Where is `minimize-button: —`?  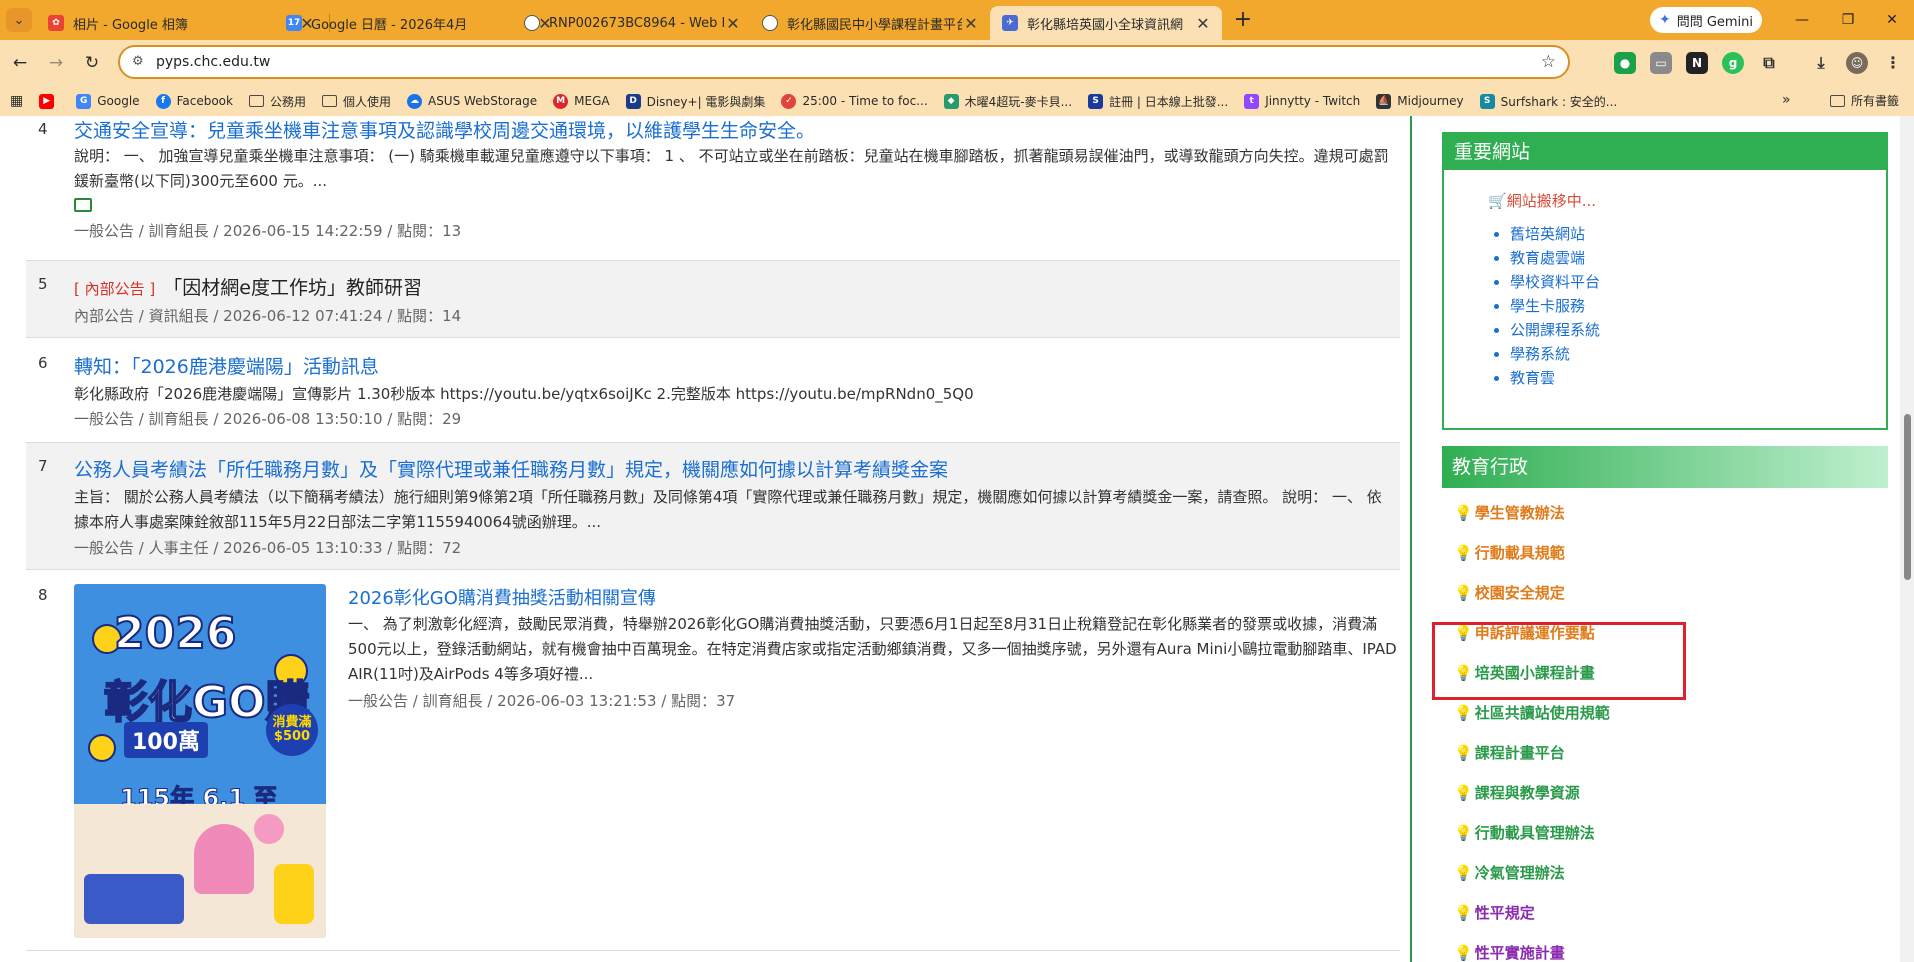
minimize-button: — is located at coordinates (1802, 20).